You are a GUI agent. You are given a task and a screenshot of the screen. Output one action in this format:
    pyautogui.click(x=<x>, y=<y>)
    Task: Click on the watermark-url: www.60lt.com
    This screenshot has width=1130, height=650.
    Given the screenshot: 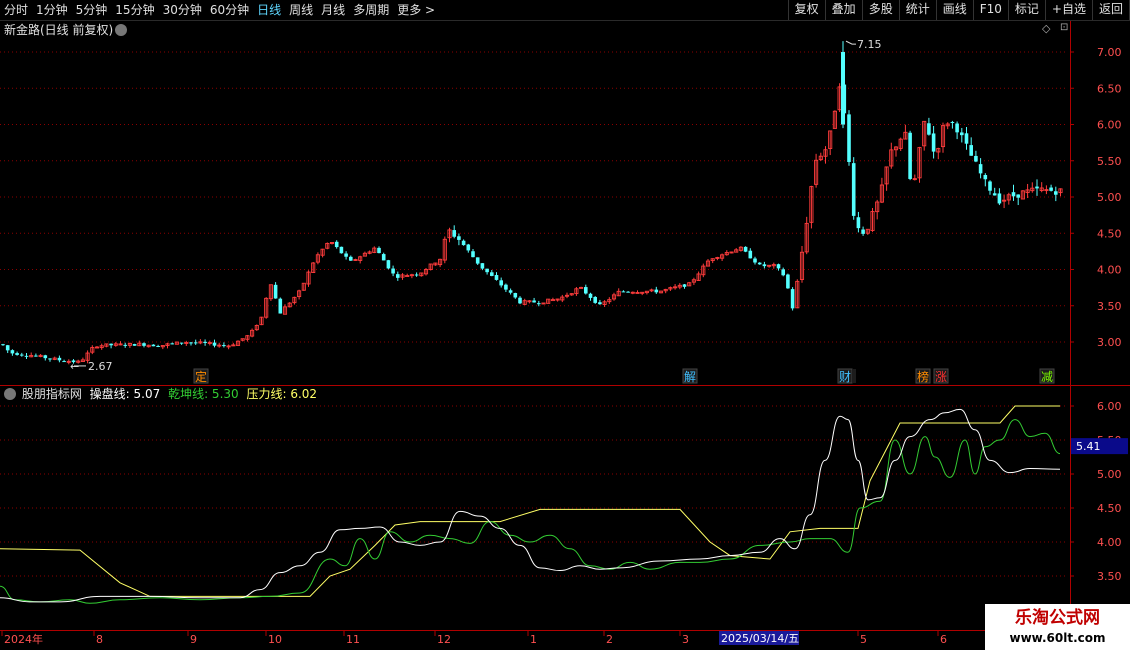 What is the action you would take?
    pyautogui.click(x=1057, y=638)
    